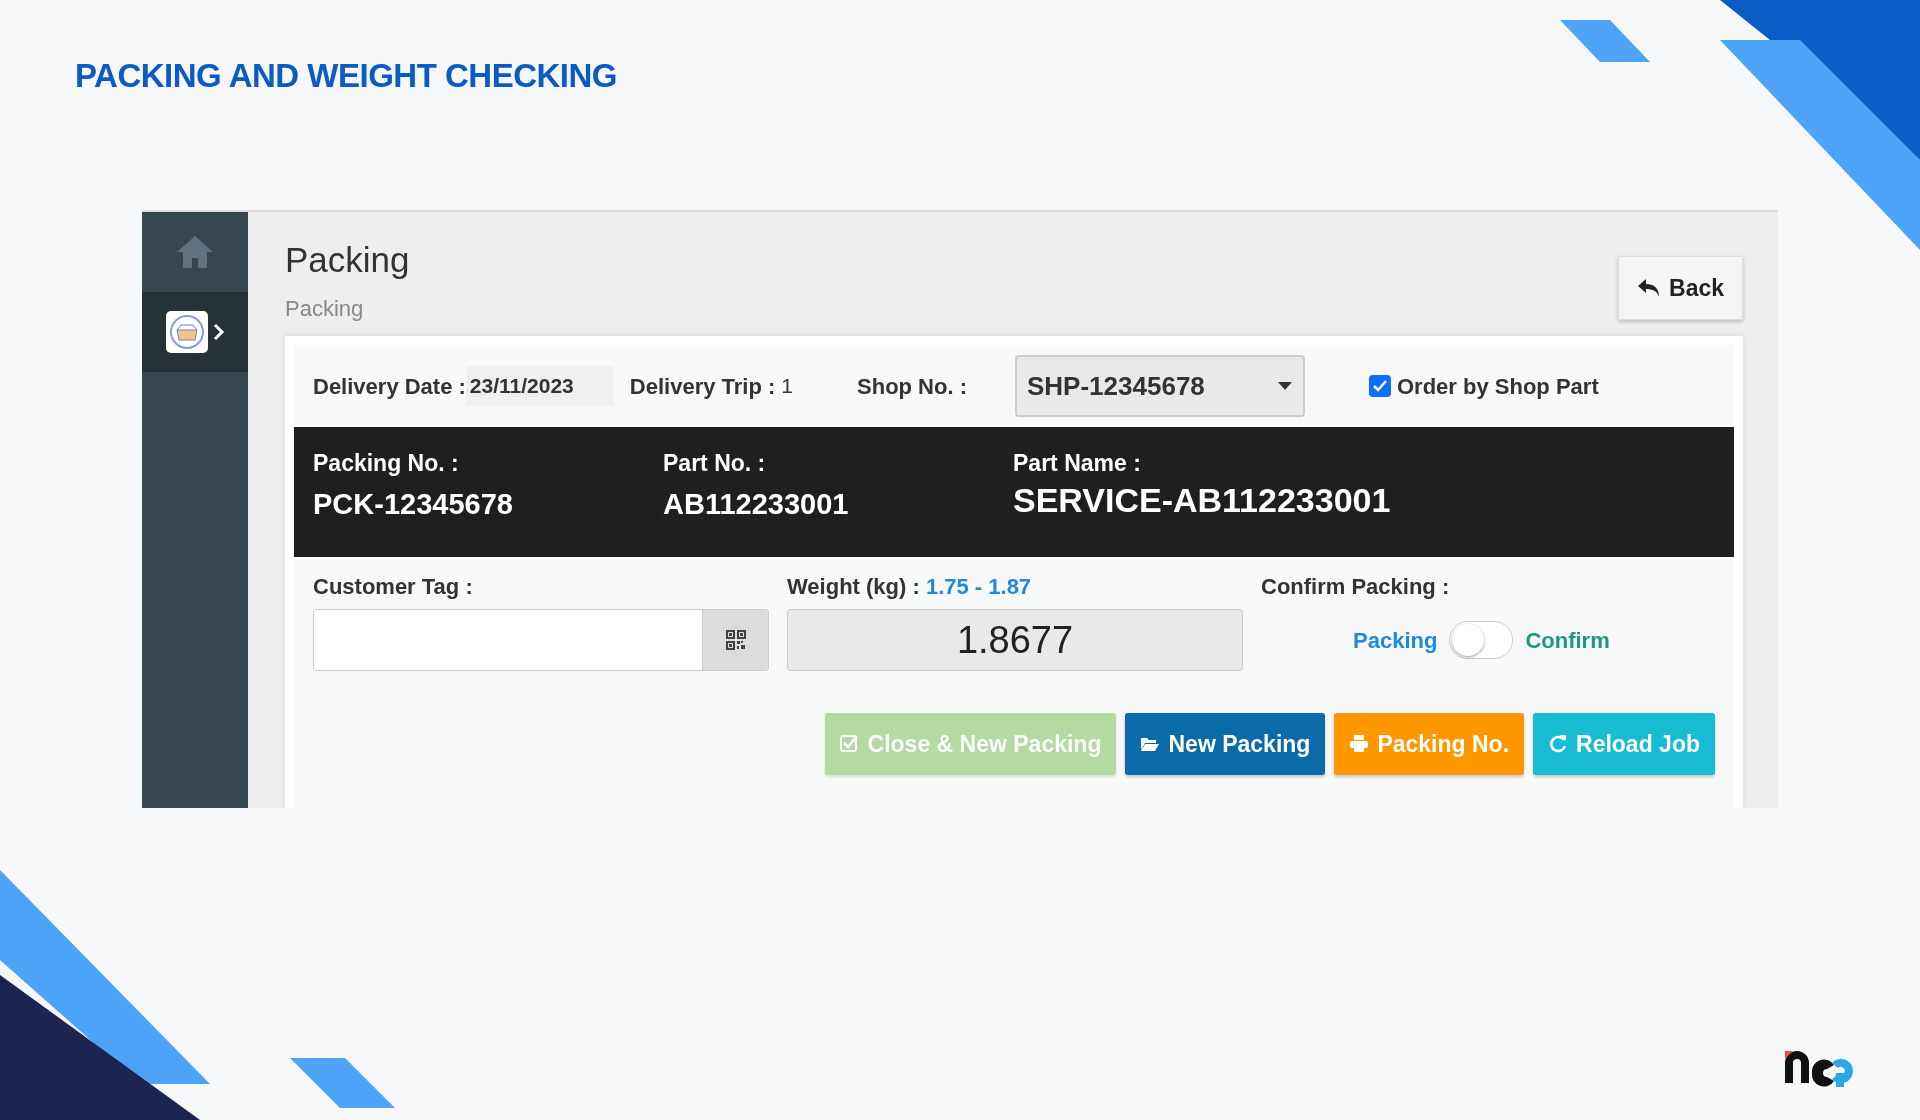  I want to click on checkmark-icon, so click(1380, 386).